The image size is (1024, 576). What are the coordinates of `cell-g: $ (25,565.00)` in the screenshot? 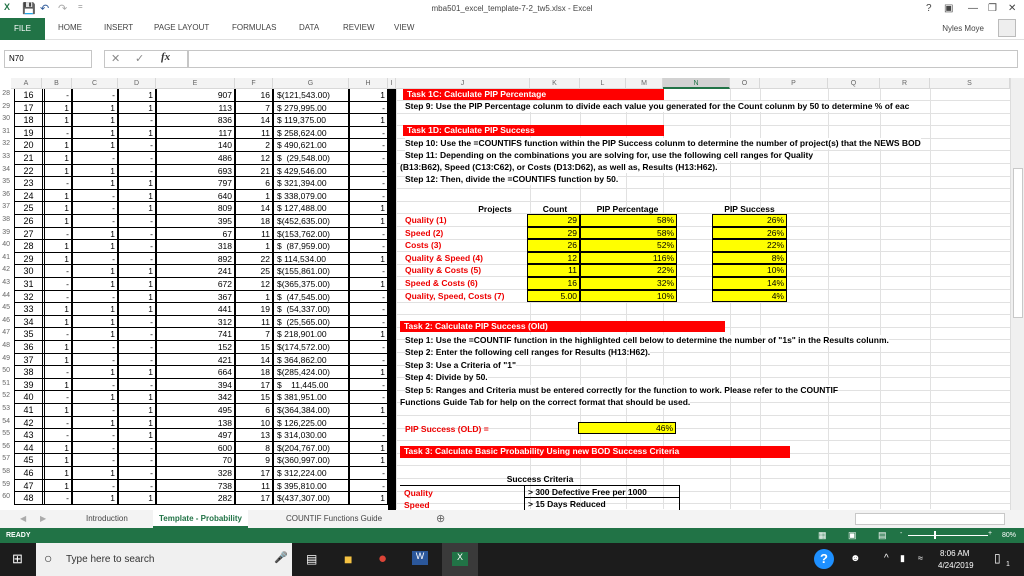 It's located at (311, 322).